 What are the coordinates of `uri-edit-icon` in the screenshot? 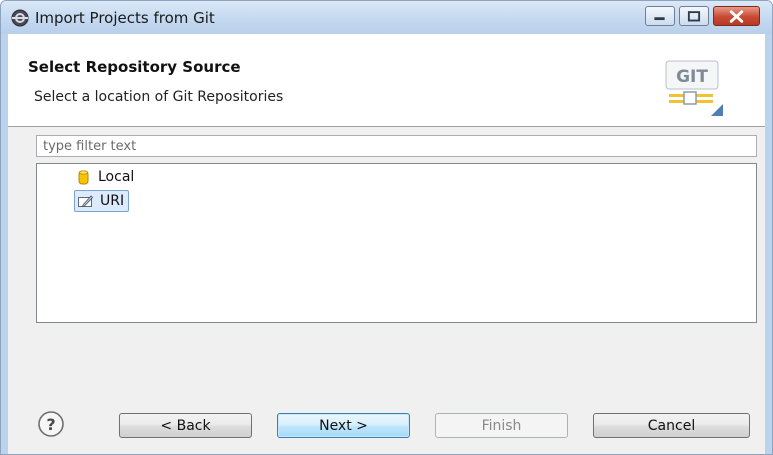 It's located at (86, 200).